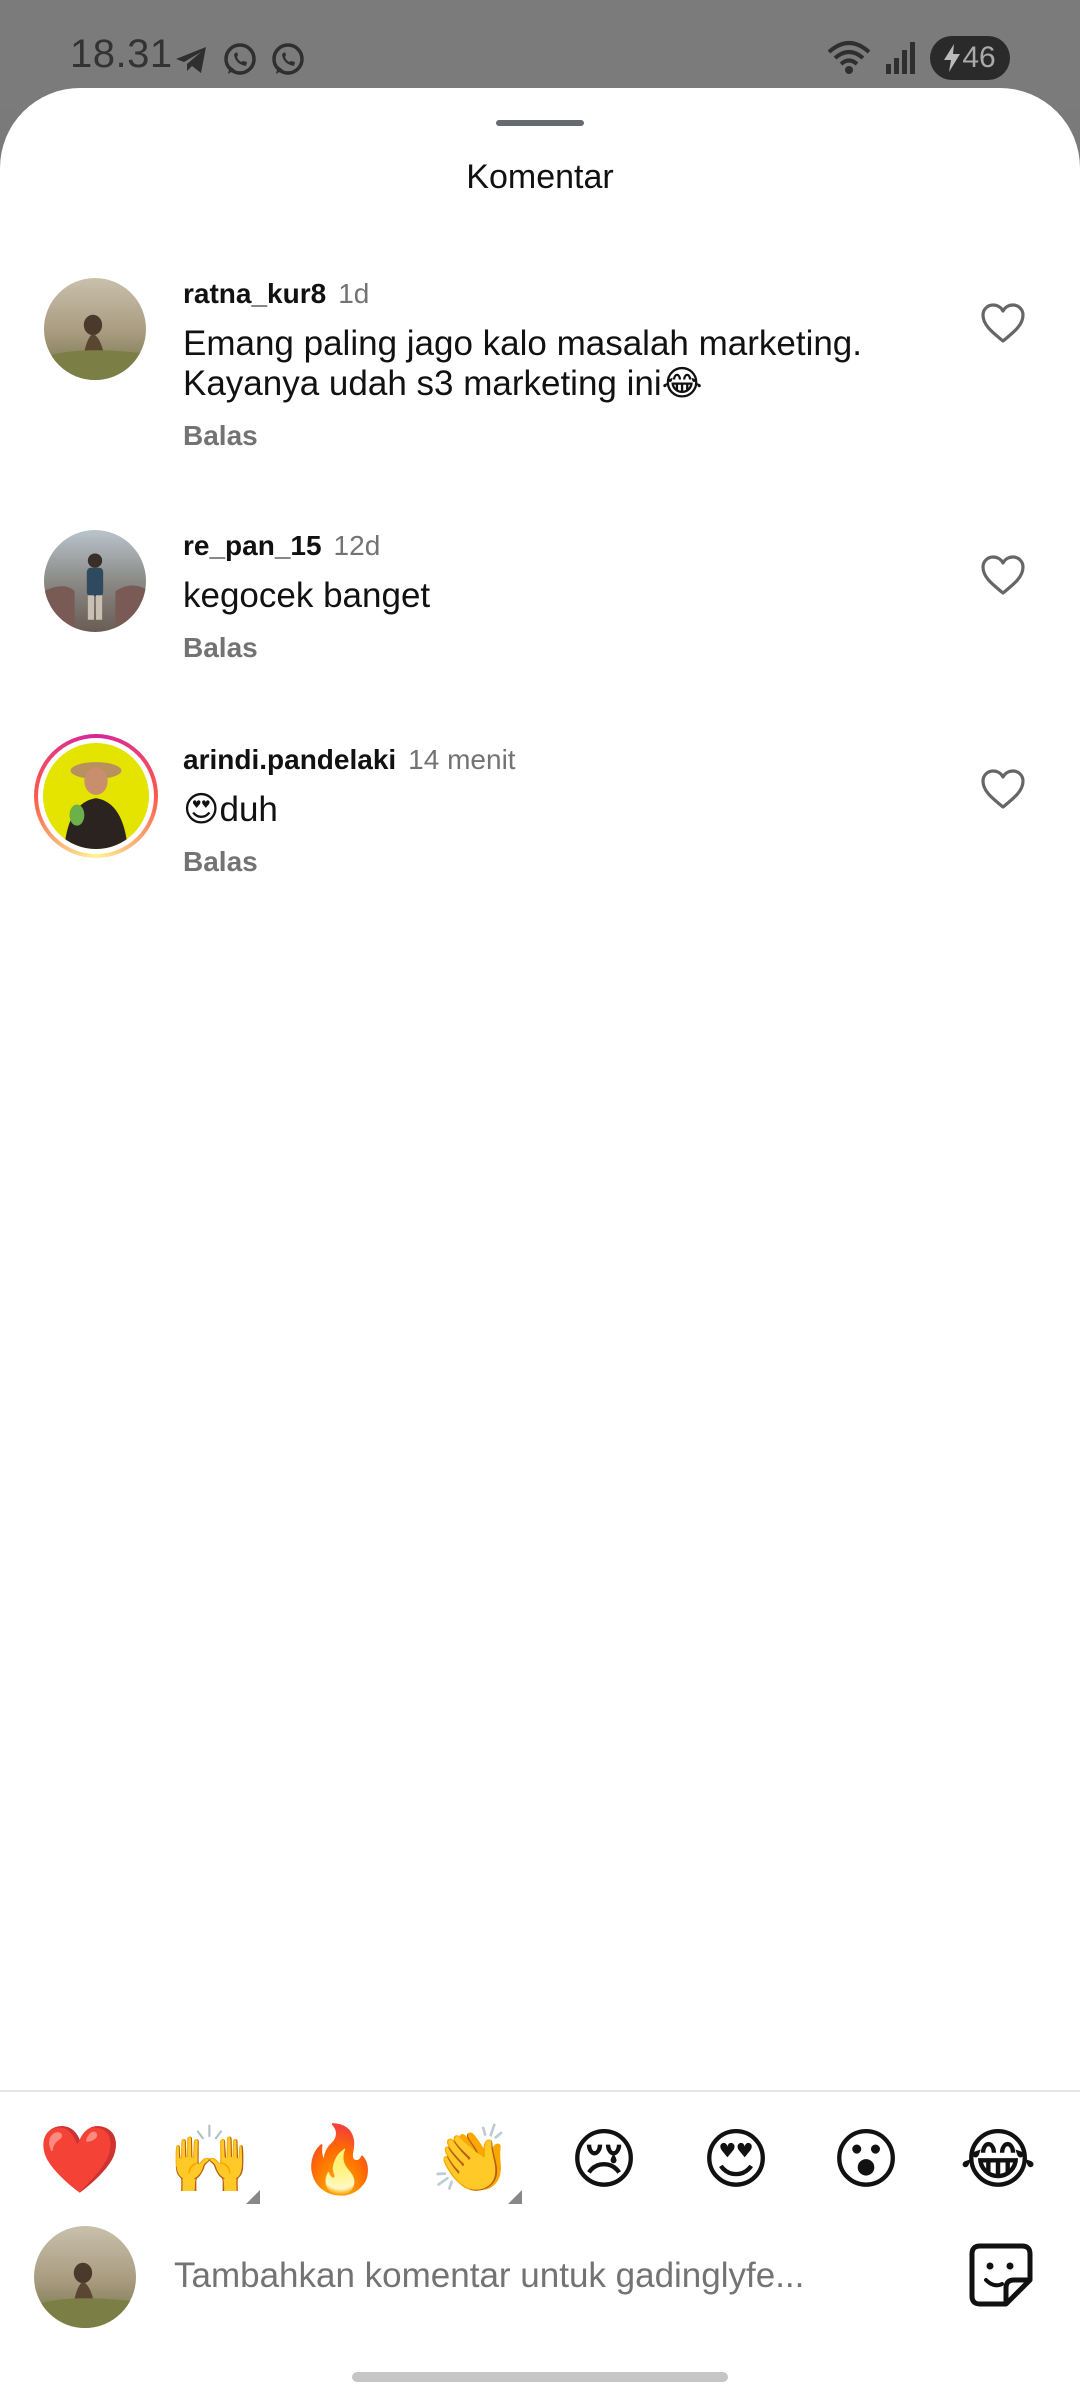  I want to click on quick-reactions-bar: ❤️ 🙌 🔥 👏 😢 😍 😮 😂, so click(540, 2161).